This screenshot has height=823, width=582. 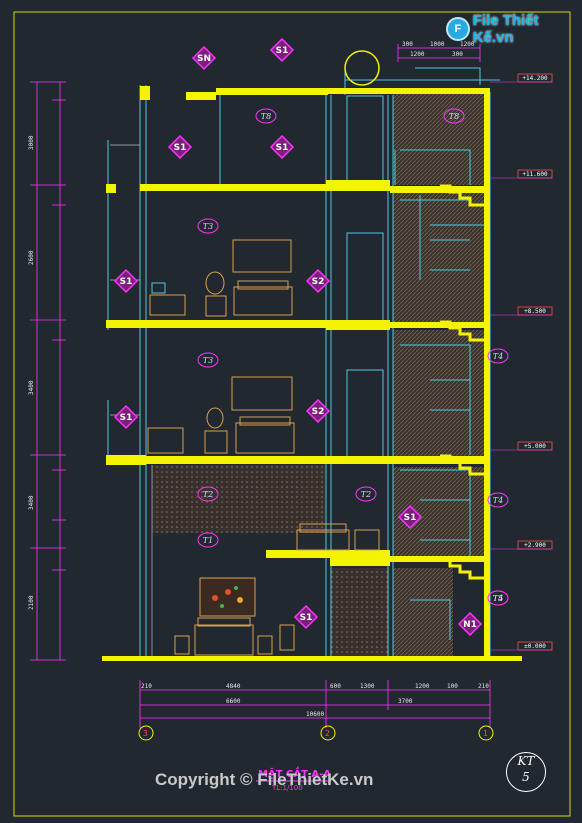 What do you see at coordinates (505, 29) in the screenshot?
I see `logo-text: File Thiết Kế.vn` at bounding box center [505, 29].